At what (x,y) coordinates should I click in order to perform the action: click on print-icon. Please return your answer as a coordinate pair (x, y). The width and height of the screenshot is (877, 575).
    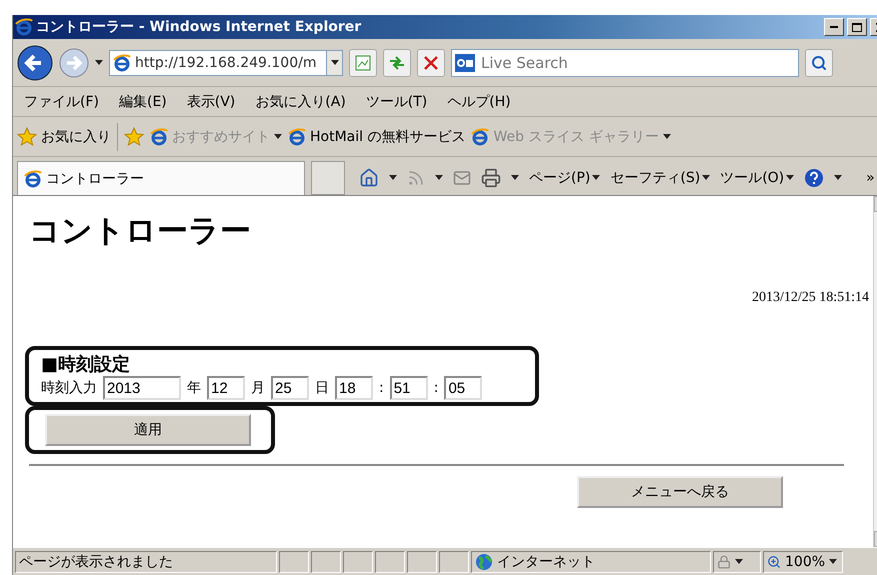
    Looking at the image, I should click on (491, 178).